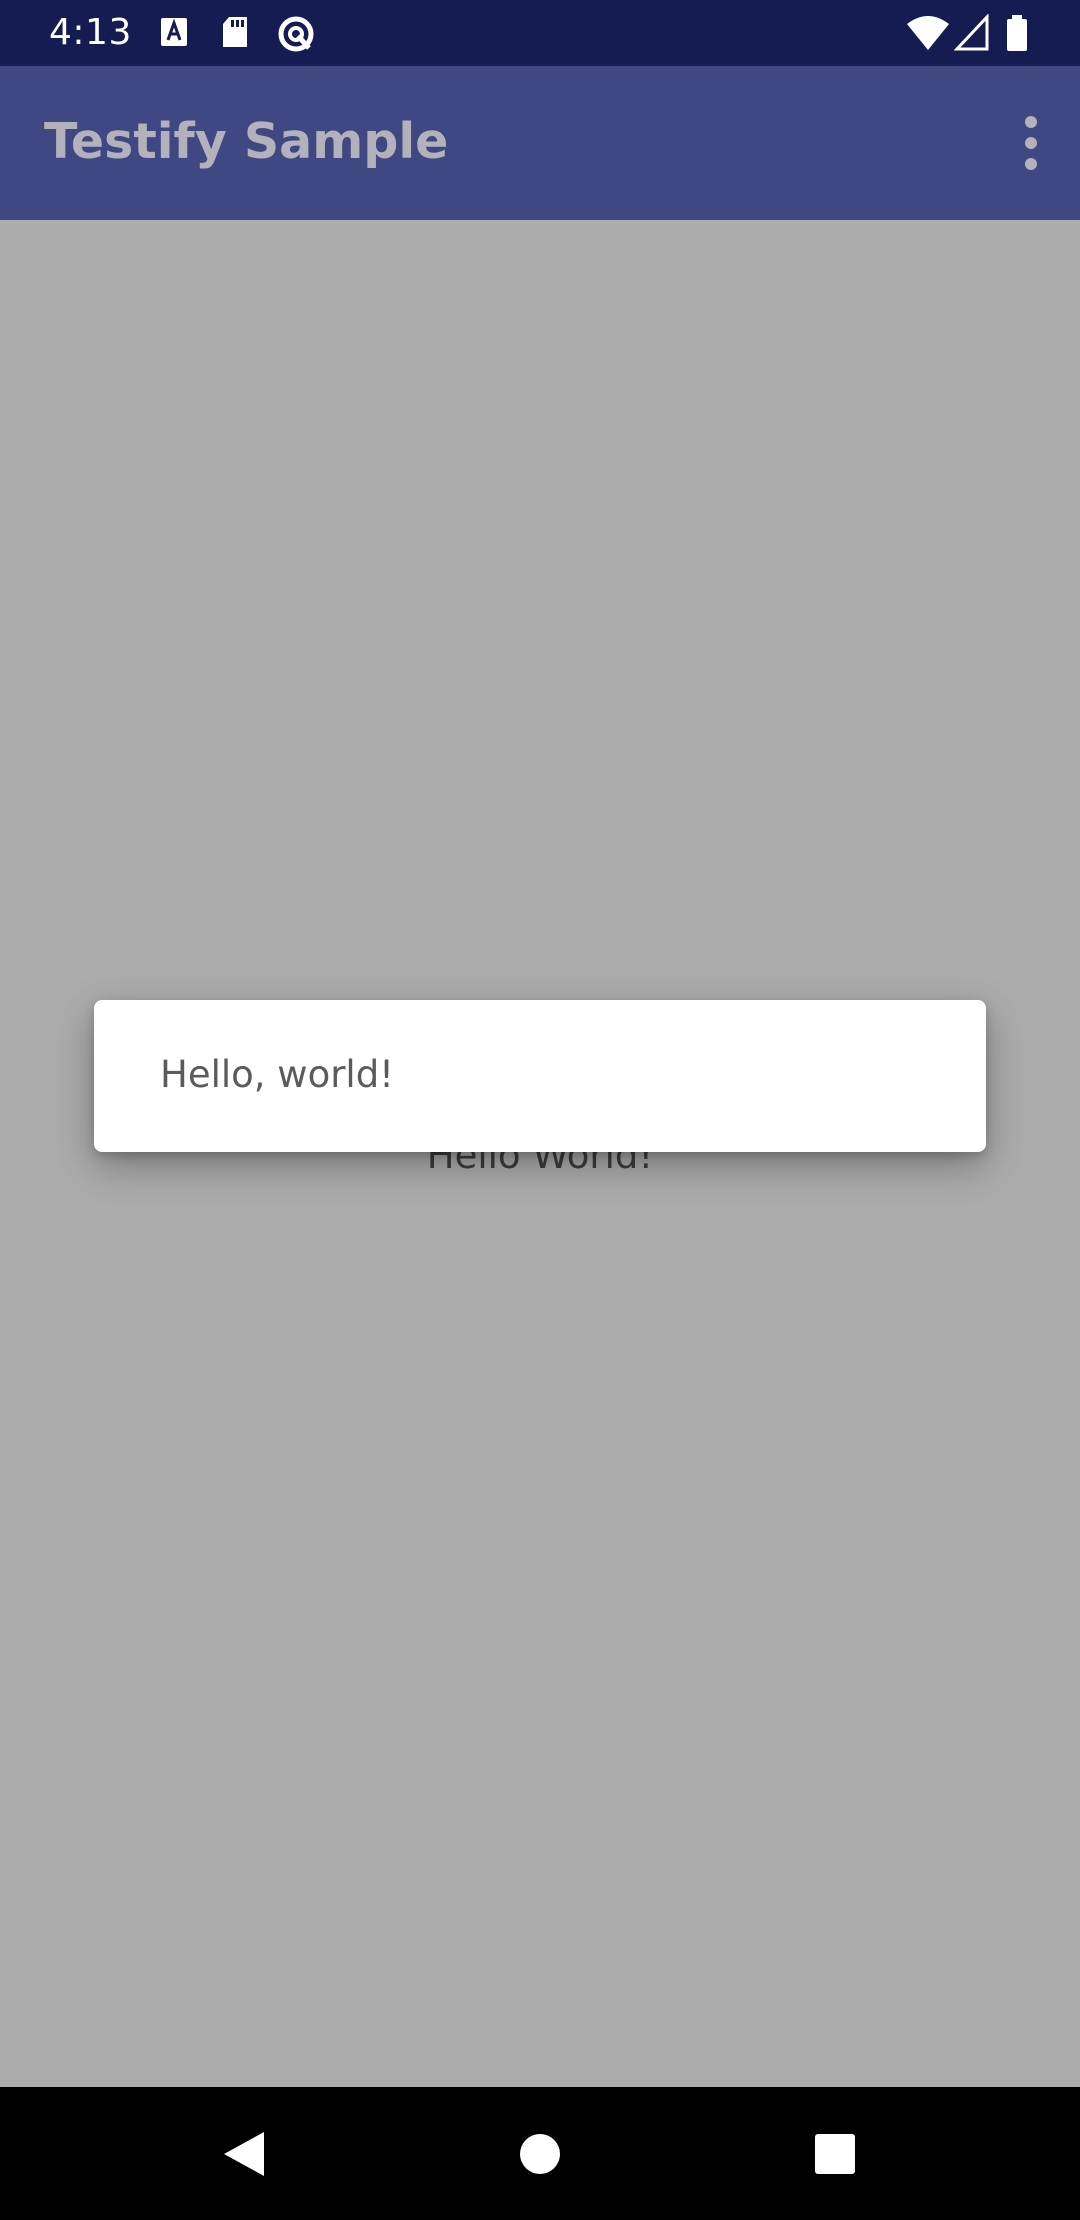 The width and height of the screenshot is (1080, 2220). Describe the element at coordinates (540, 1076) in the screenshot. I see `dialog: Hello, world!` at that location.